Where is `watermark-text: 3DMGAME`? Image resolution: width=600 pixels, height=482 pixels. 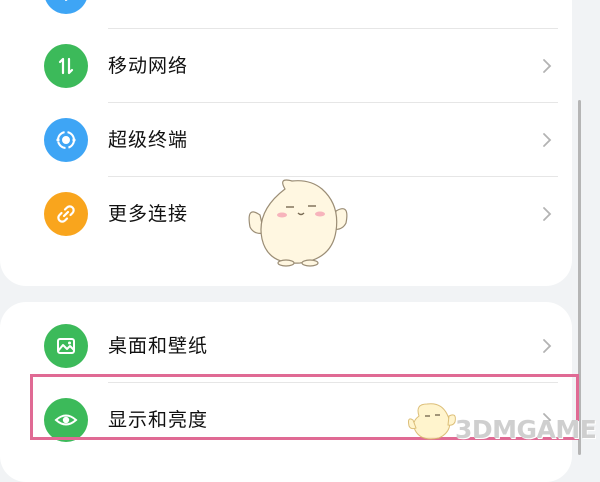 watermark-text: 3DMGAME is located at coordinates (526, 429).